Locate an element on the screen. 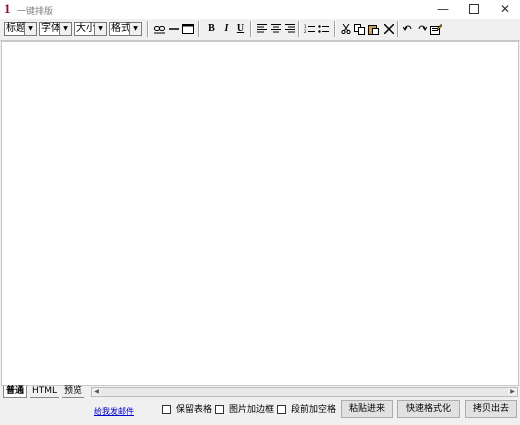 This screenshot has width=520, height=425. horizontal-rule-icon is located at coordinates (173, 29).